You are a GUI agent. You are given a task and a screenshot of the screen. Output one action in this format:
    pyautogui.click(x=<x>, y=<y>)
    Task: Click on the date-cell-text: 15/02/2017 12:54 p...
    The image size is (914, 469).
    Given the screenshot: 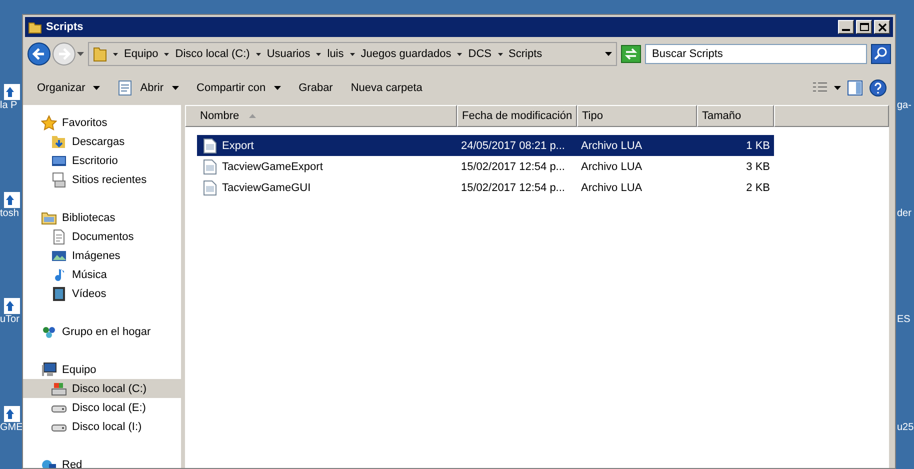 What is the action you would take?
    pyautogui.click(x=513, y=188)
    